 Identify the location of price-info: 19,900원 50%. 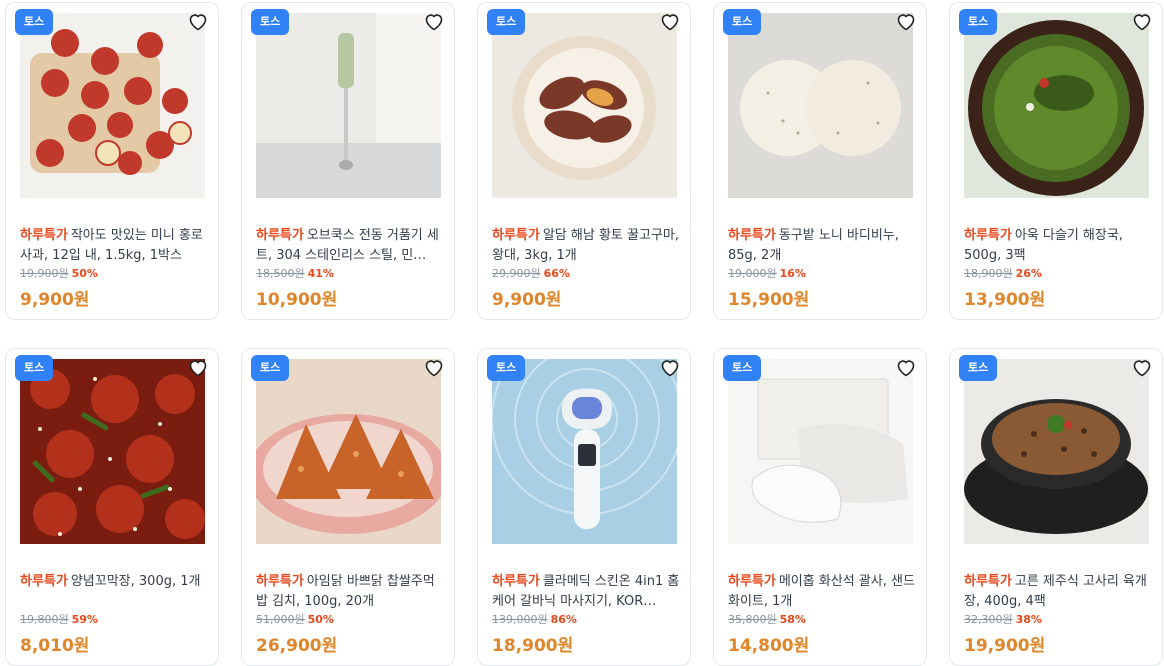
(59, 274).